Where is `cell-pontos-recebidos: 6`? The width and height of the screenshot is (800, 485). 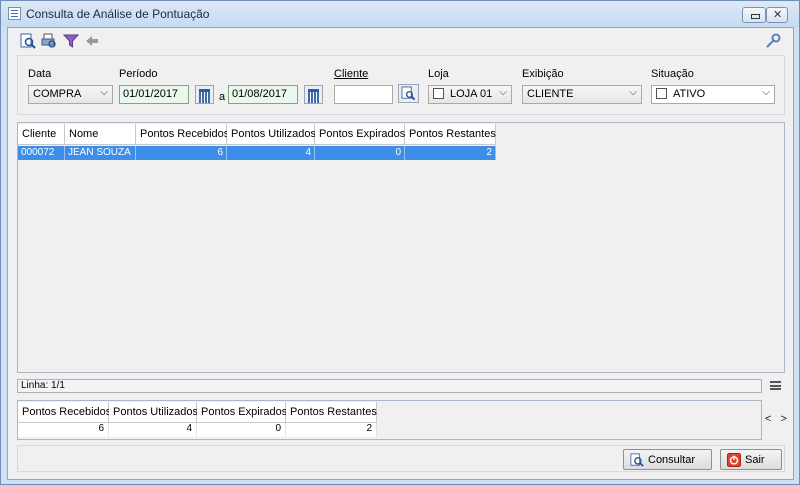 cell-pontos-recebidos: 6 is located at coordinates (181, 153).